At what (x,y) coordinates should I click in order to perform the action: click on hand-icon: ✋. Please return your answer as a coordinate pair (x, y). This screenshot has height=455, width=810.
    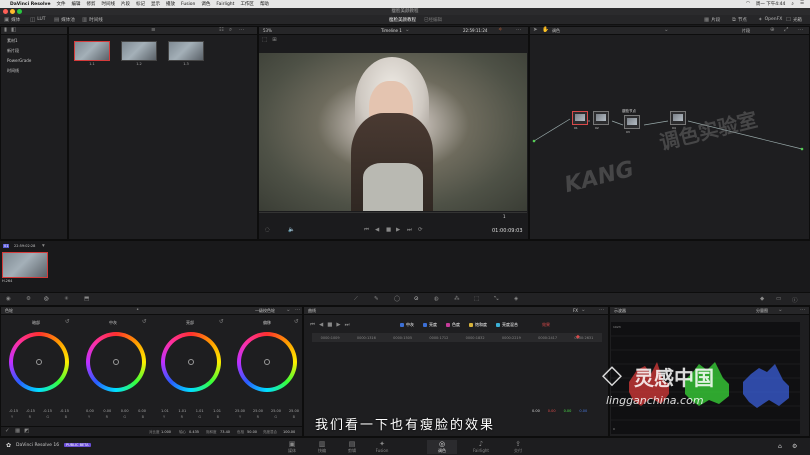
    Looking at the image, I should click on (545, 30).